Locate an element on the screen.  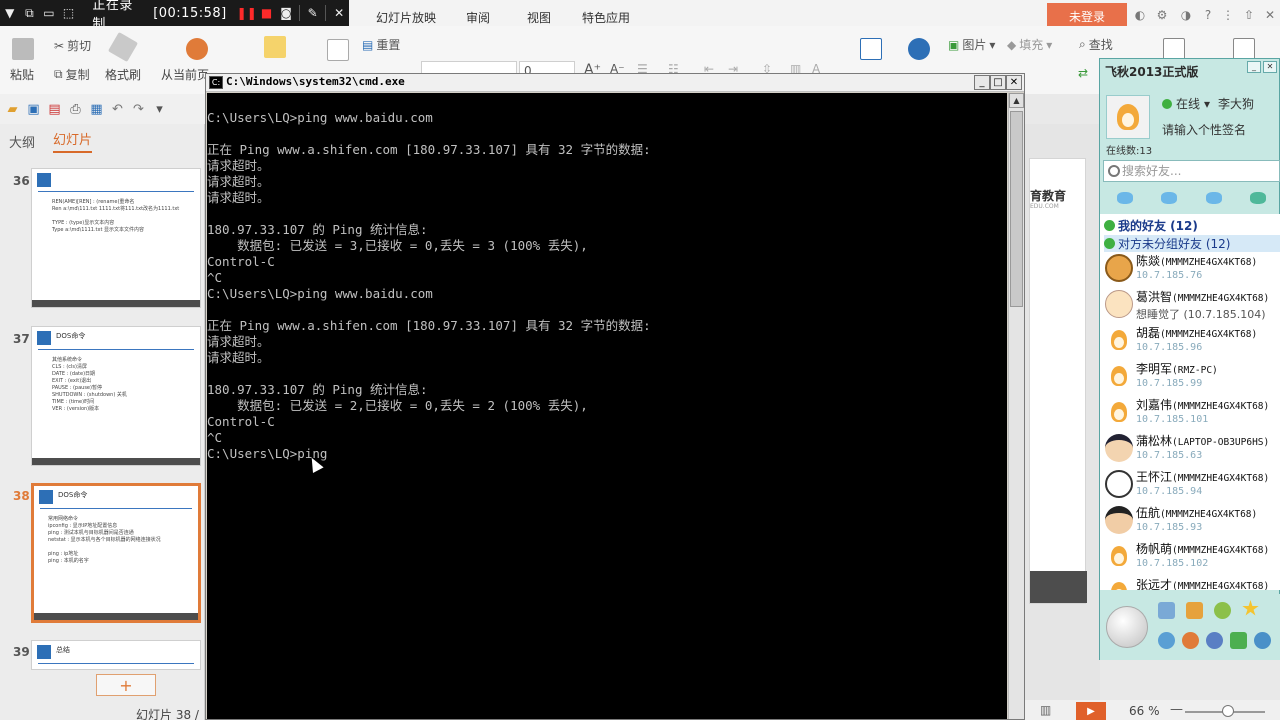
my-avatar is located at coordinates (1128, 117).